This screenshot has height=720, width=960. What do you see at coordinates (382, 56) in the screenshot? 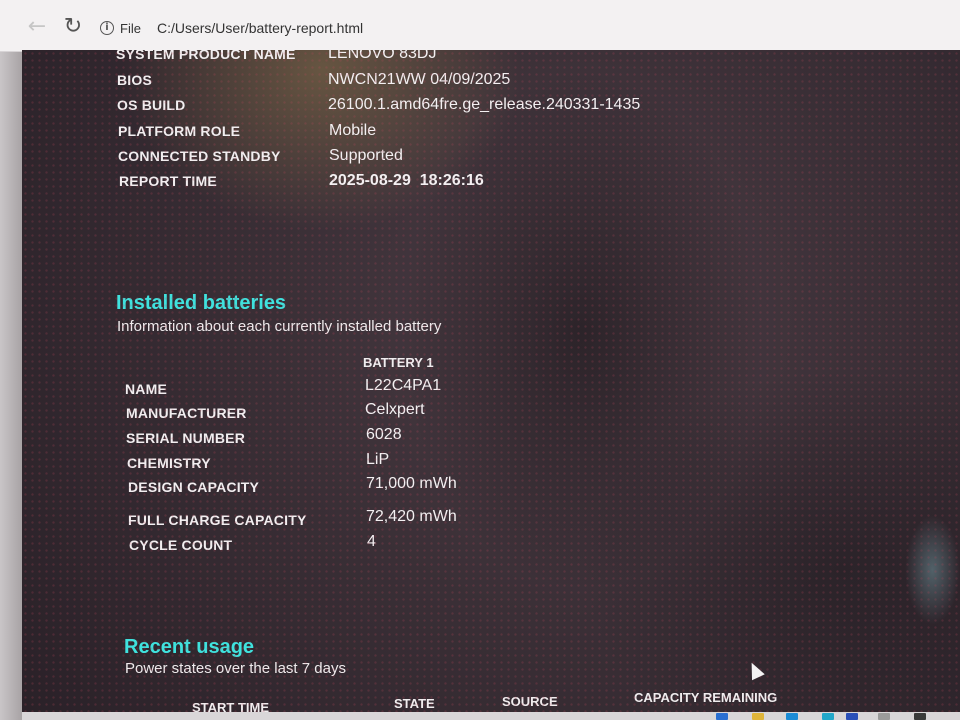
I see `system-value: LENOVO 83DJ` at bounding box center [382, 56].